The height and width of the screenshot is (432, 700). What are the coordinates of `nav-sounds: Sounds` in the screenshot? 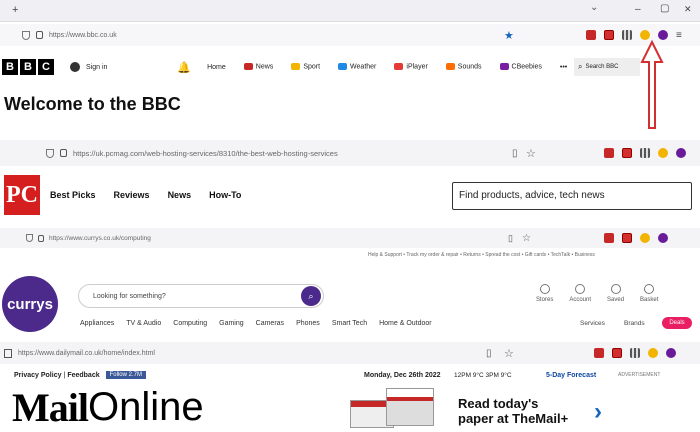 It's located at (463, 67).